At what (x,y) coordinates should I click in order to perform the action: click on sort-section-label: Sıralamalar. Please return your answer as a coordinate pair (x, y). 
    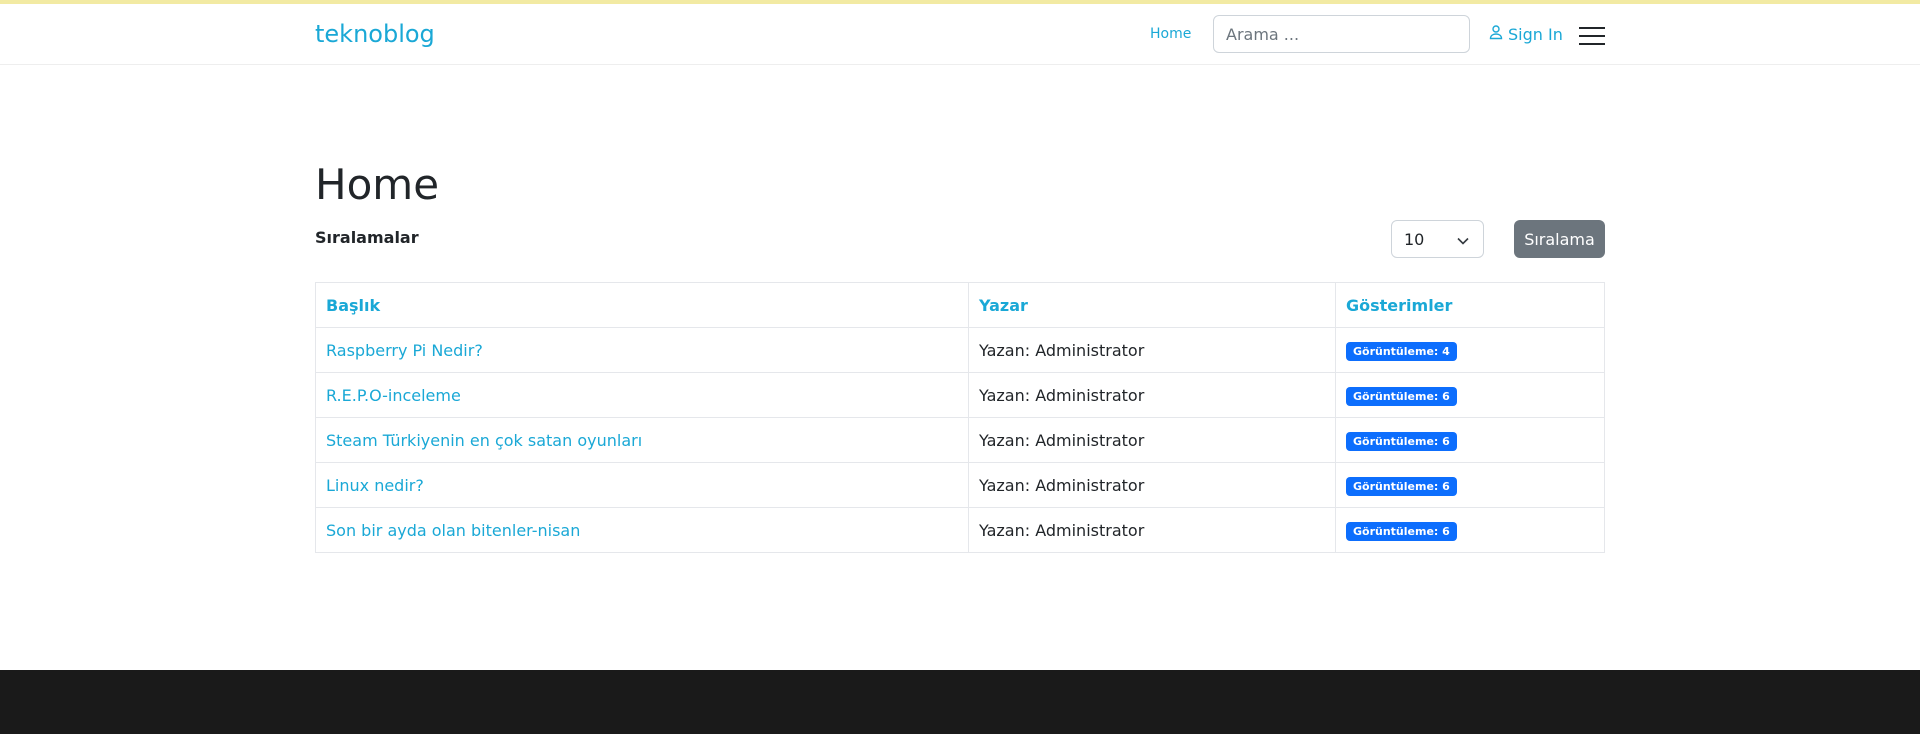
    Looking at the image, I should click on (367, 237).